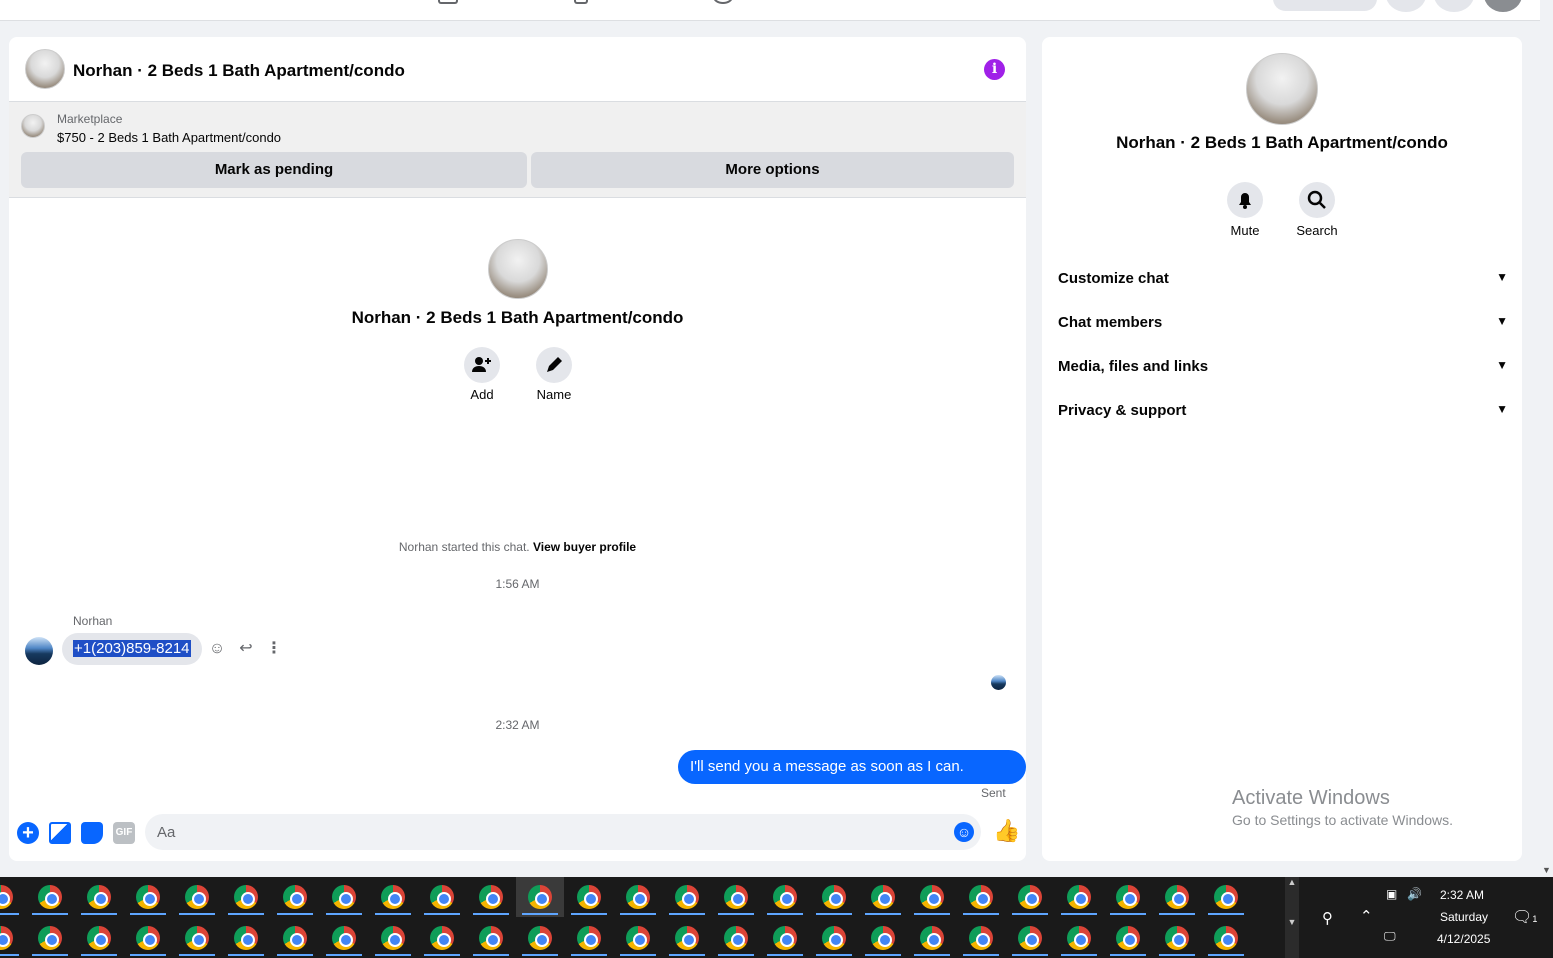 This screenshot has width=1553, height=958. What do you see at coordinates (1414, 894) in the screenshot?
I see `volume-icon: 🔊` at bounding box center [1414, 894].